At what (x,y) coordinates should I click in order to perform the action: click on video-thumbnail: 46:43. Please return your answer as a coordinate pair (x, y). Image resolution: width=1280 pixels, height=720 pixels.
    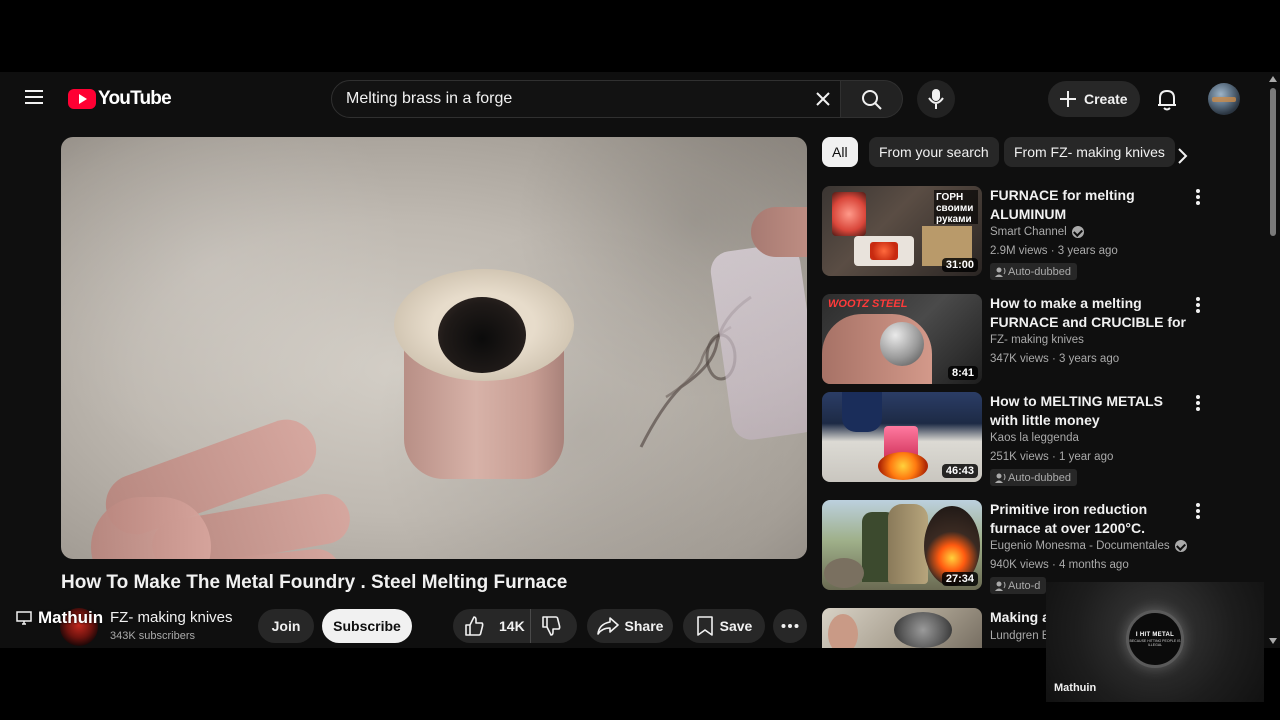
    Looking at the image, I should click on (902, 437).